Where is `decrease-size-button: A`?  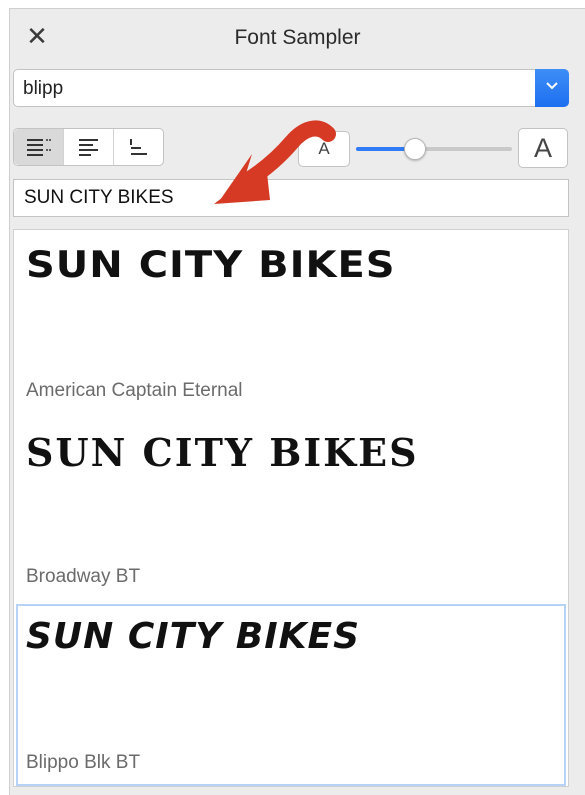 decrease-size-button: A is located at coordinates (324, 149).